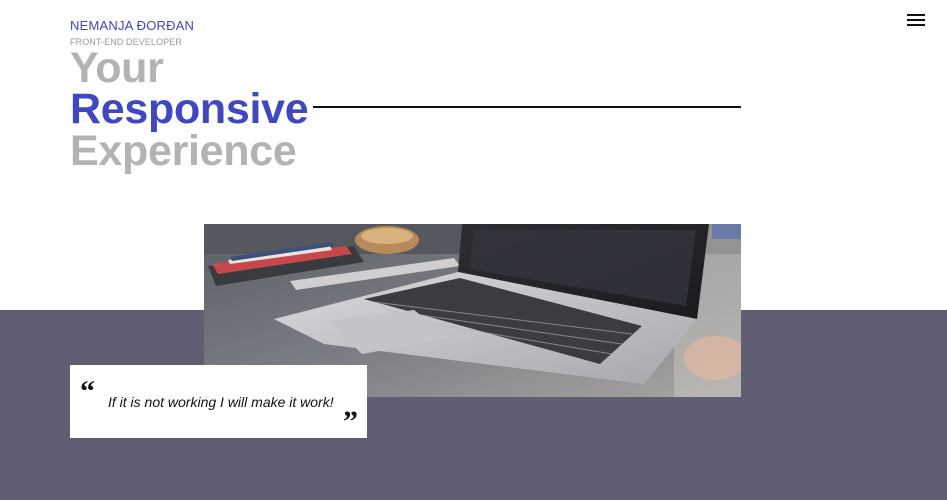  I want to click on brand-name: NEMANJA ĐORĐAN, so click(132, 25).